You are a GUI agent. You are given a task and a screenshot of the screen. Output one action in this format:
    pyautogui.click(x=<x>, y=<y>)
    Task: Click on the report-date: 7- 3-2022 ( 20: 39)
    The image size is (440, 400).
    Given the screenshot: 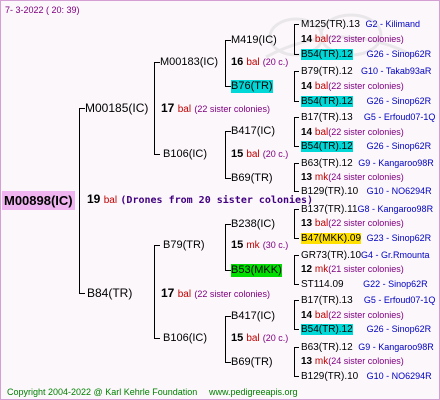 What is the action you would take?
    pyautogui.click(x=42, y=10)
    